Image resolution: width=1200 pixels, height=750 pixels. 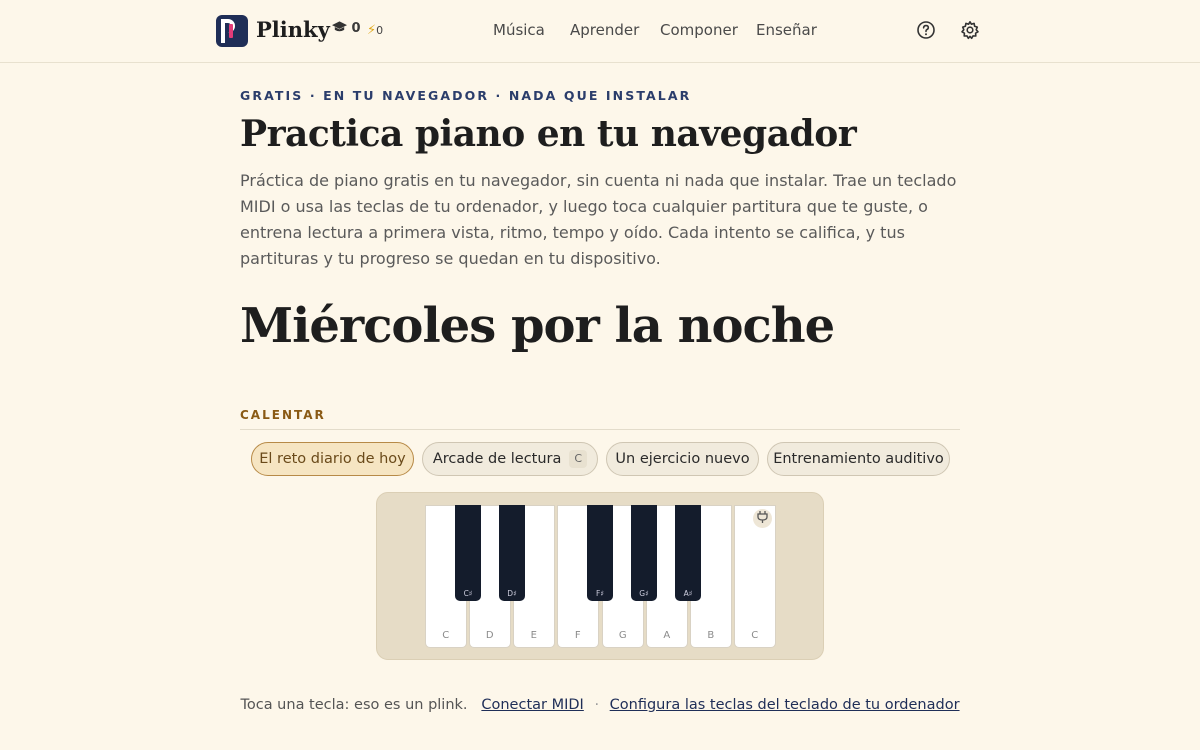 I want to click on warmup-label: CALENTAR, so click(x=283, y=415).